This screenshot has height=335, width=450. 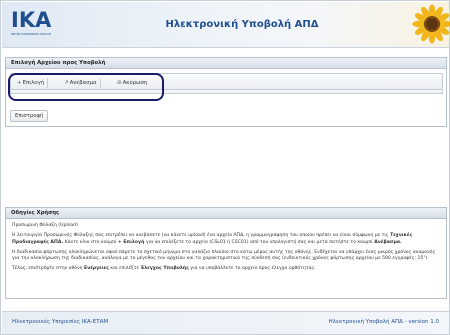 What do you see at coordinates (226, 63) in the screenshot?
I see `panel-title: Επιλογή Αρχείου προς Υποβολή` at bounding box center [226, 63].